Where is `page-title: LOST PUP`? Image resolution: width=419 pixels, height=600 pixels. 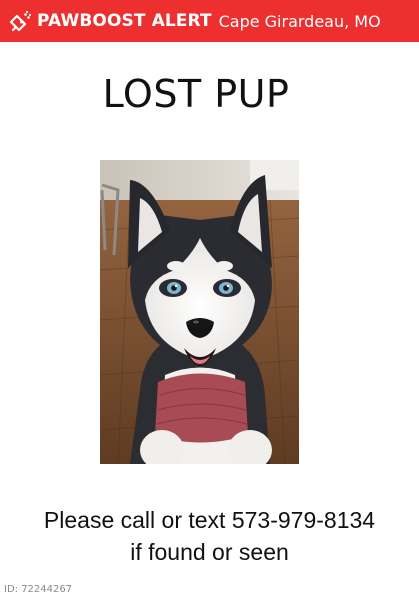
page-title: LOST PUP is located at coordinates (196, 94).